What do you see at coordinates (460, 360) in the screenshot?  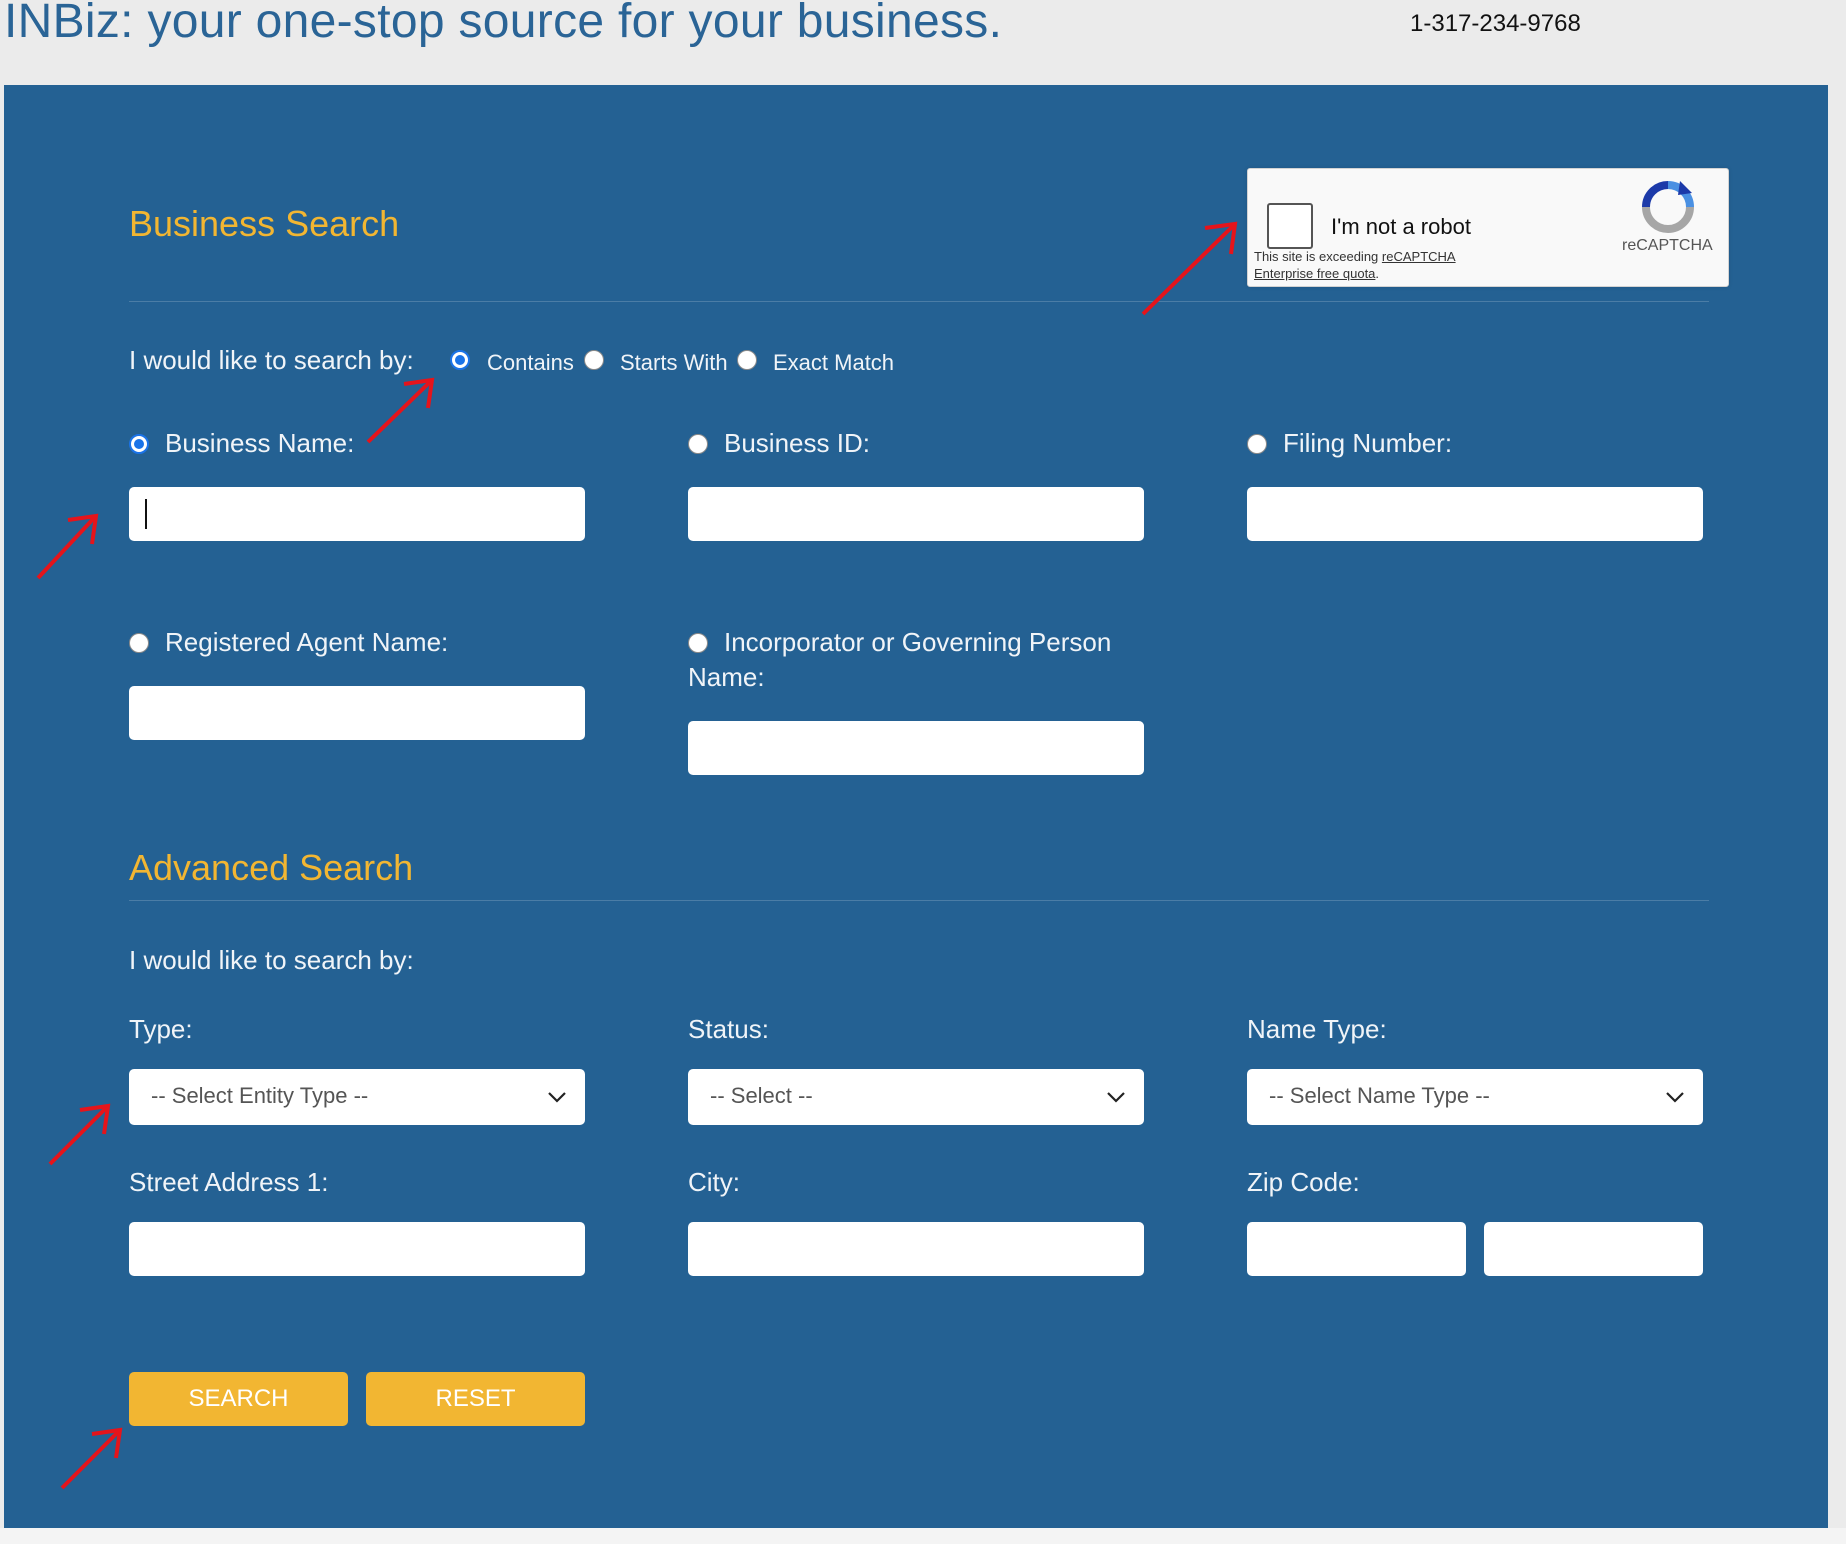 I see `radio-contains` at bounding box center [460, 360].